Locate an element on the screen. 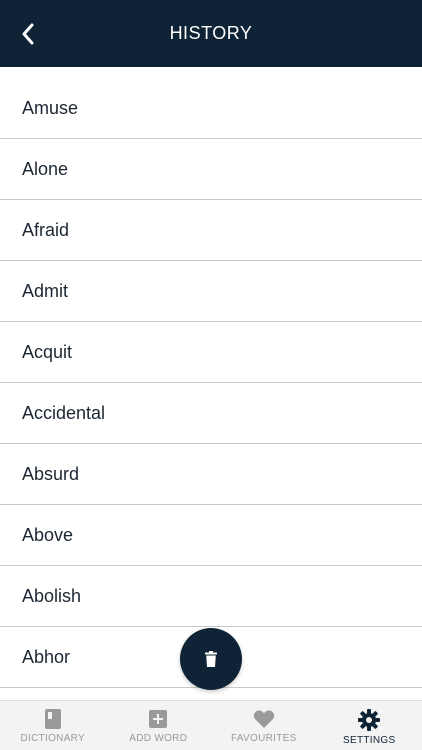 This screenshot has width=422, height=750. plus-square-icon is located at coordinates (158, 719).